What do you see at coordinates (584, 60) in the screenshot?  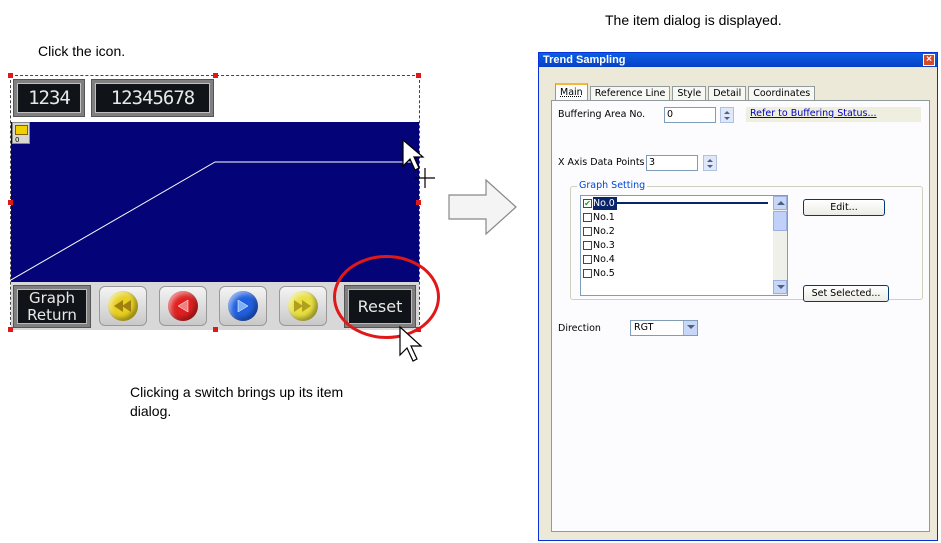 I see `dialog-title: Trend Sampling` at bounding box center [584, 60].